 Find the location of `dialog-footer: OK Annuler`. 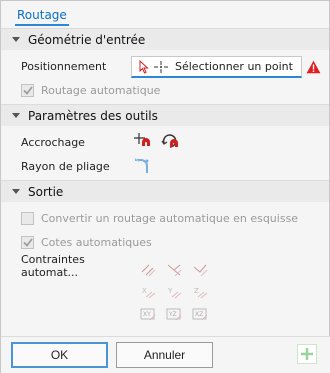

dialog-footer: OK Annuler is located at coordinates (165, 354).